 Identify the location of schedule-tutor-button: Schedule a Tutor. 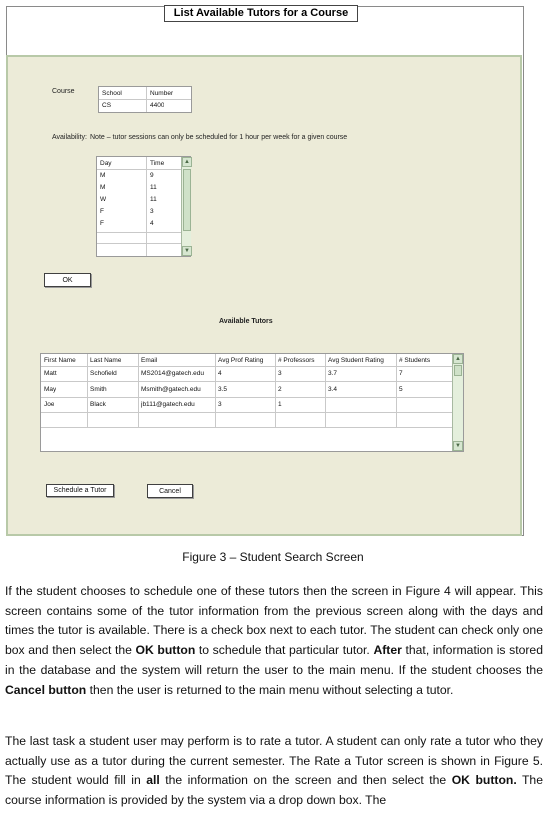
(80, 490).